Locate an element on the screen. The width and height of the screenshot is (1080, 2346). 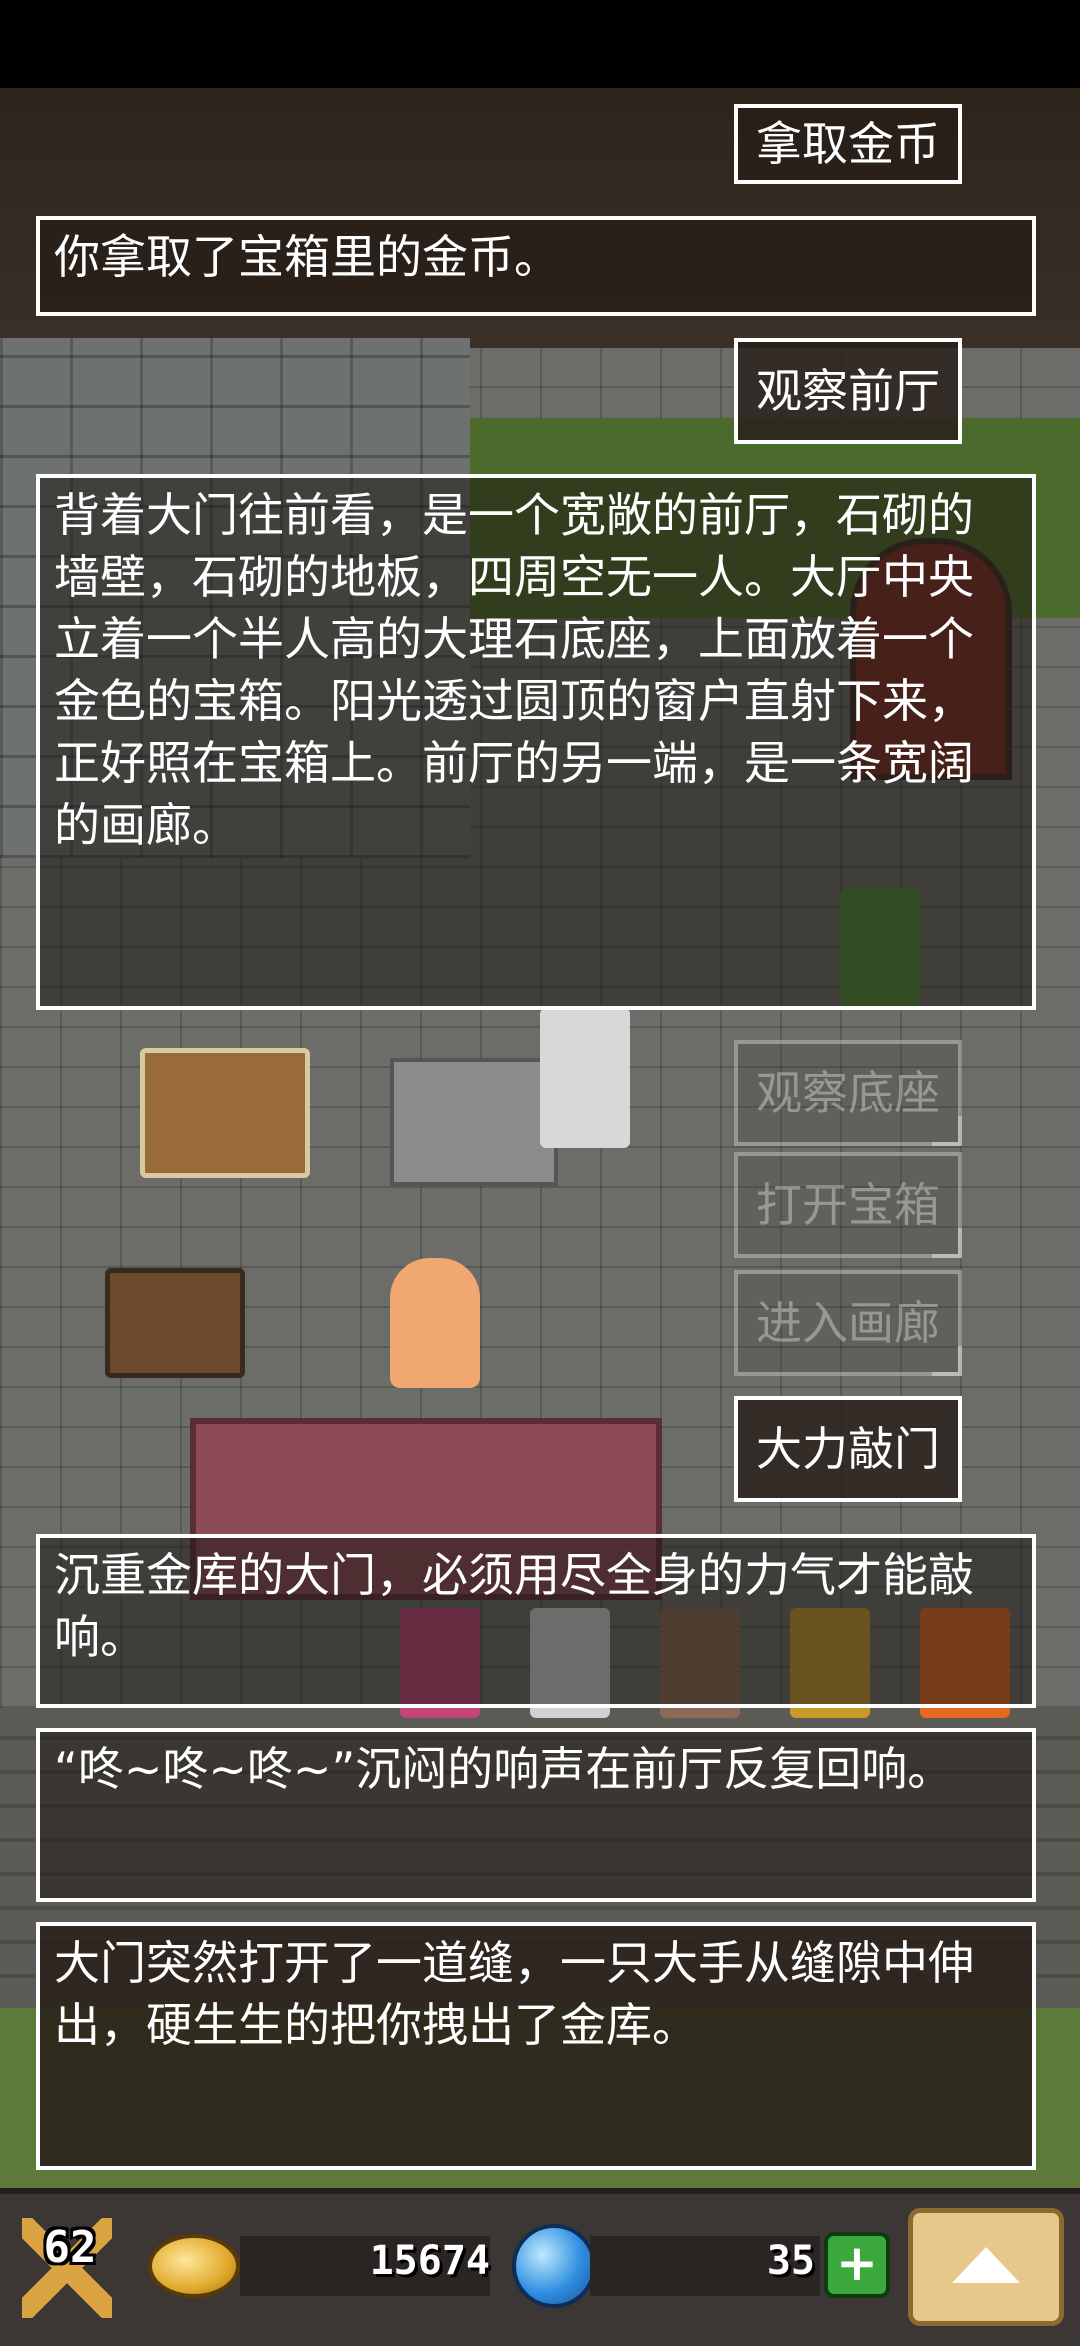
choice-label: 进入画廊 is located at coordinates (848, 1323).